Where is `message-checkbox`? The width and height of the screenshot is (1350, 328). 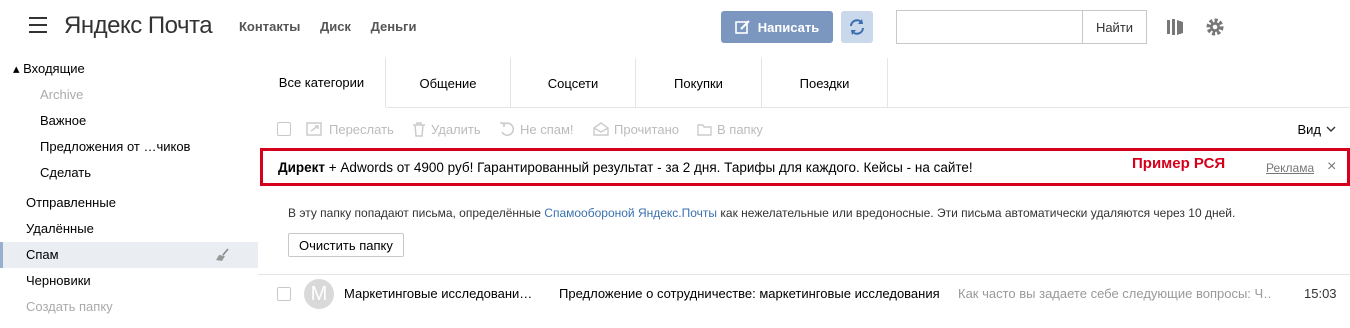
message-checkbox is located at coordinates (284, 294).